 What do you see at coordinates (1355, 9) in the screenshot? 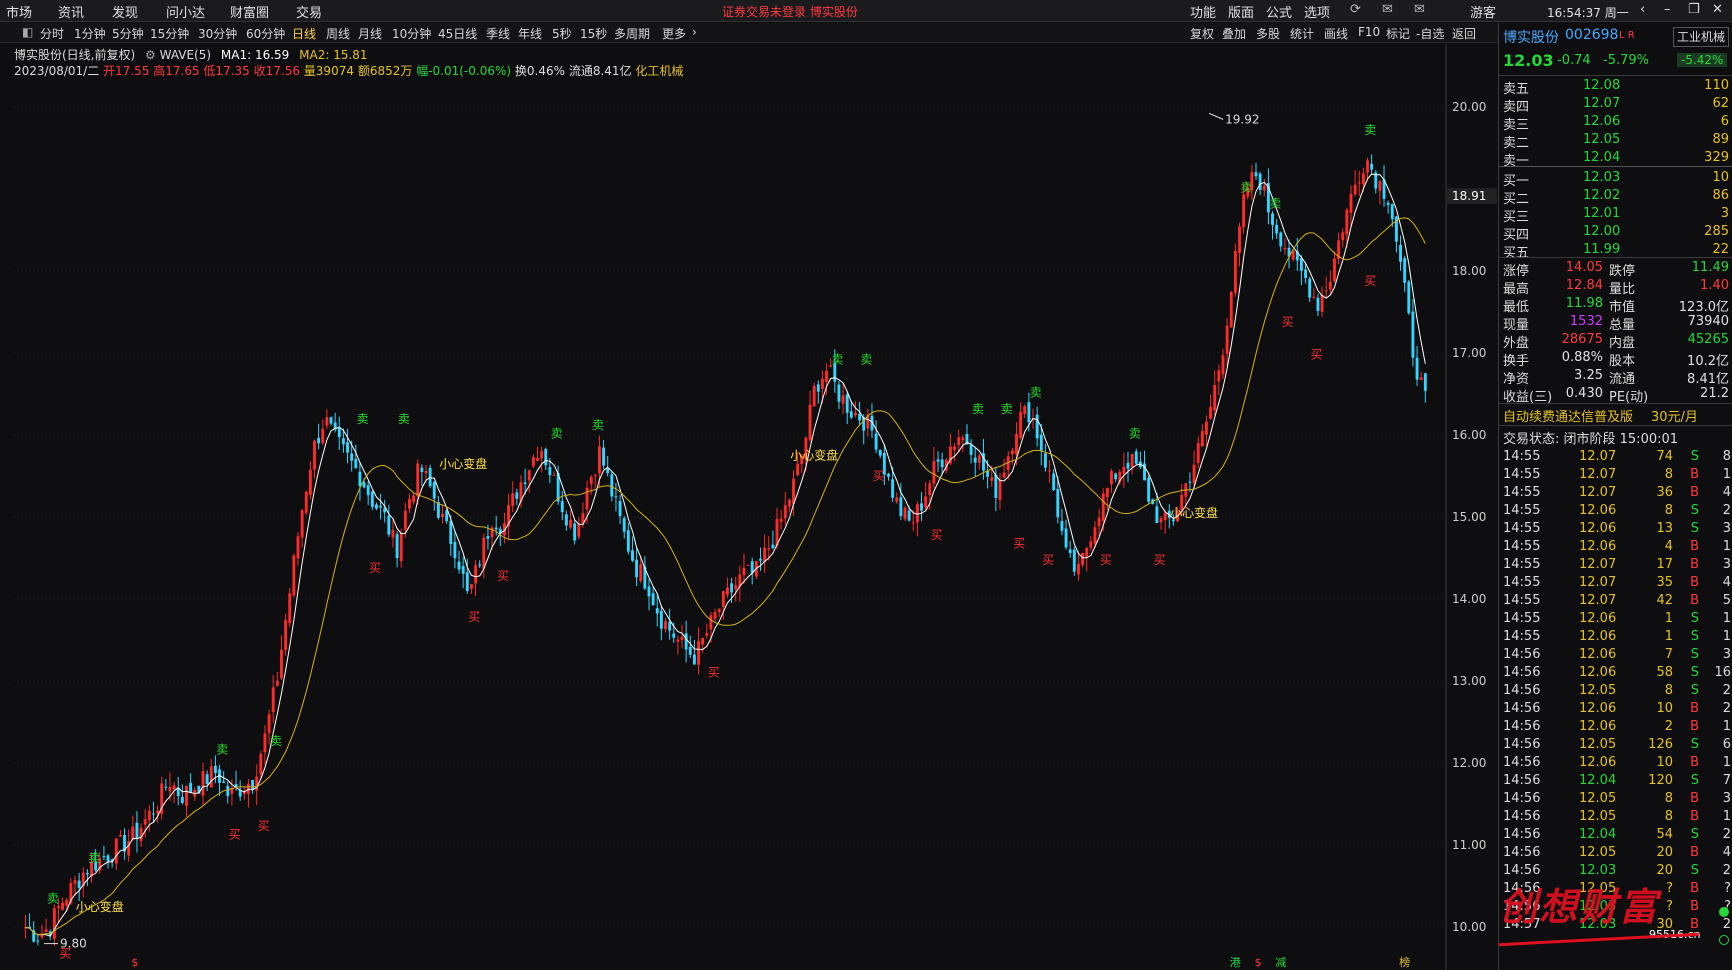
I see `refresh-icon: ⟳` at bounding box center [1355, 9].